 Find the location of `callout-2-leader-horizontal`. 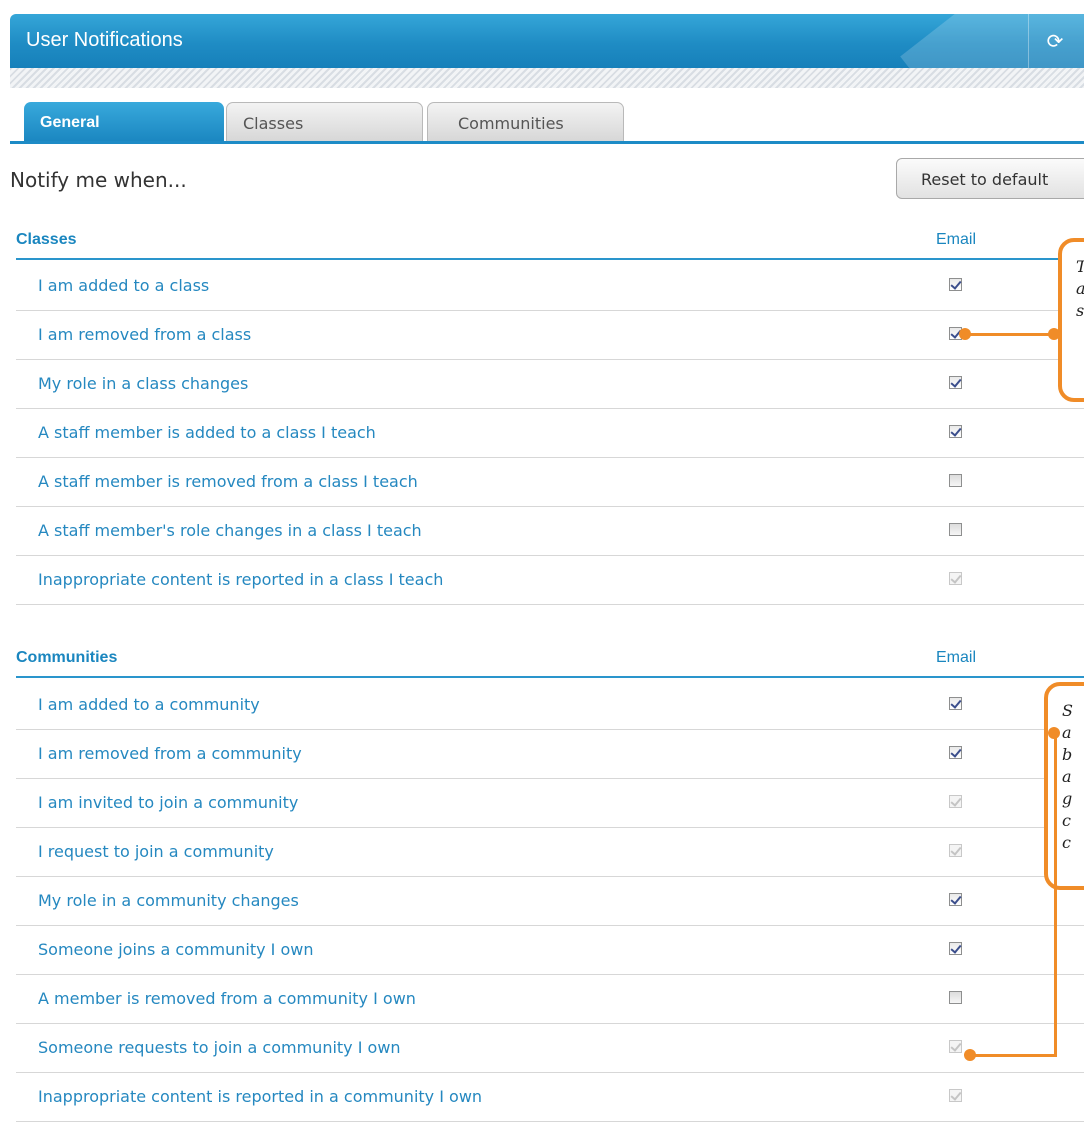

callout-2-leader-horizontal is located at coordinates (1013, 1055).